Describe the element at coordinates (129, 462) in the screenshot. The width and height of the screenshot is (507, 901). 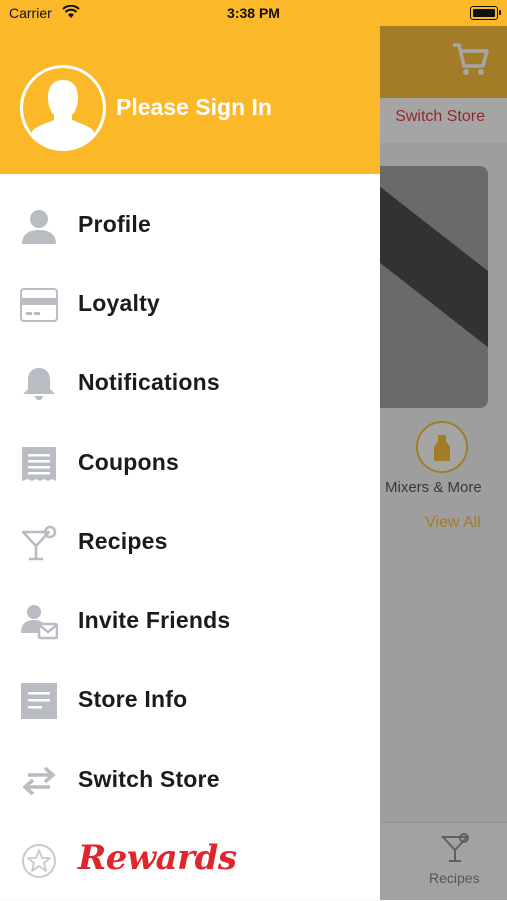
I see `menu-item-label: Coupons` at that location.